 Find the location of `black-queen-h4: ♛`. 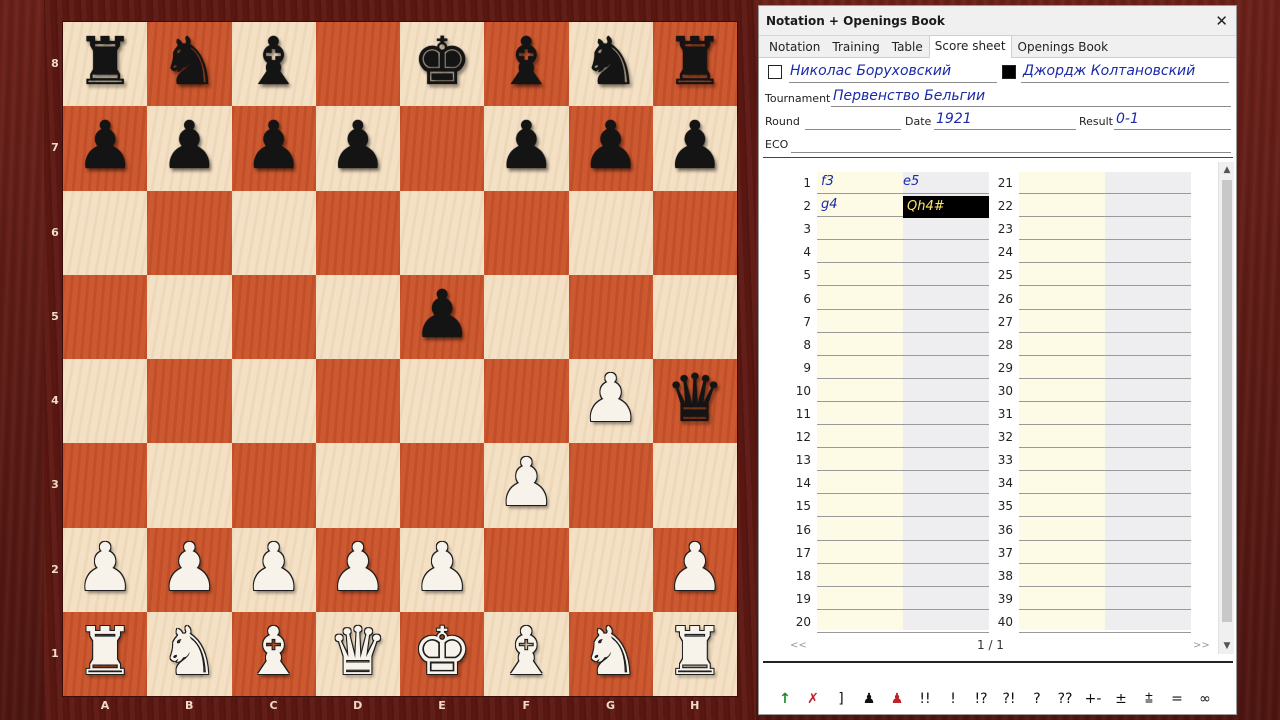

black-queen-h4: ♛ is located at coordinates (694, 399).